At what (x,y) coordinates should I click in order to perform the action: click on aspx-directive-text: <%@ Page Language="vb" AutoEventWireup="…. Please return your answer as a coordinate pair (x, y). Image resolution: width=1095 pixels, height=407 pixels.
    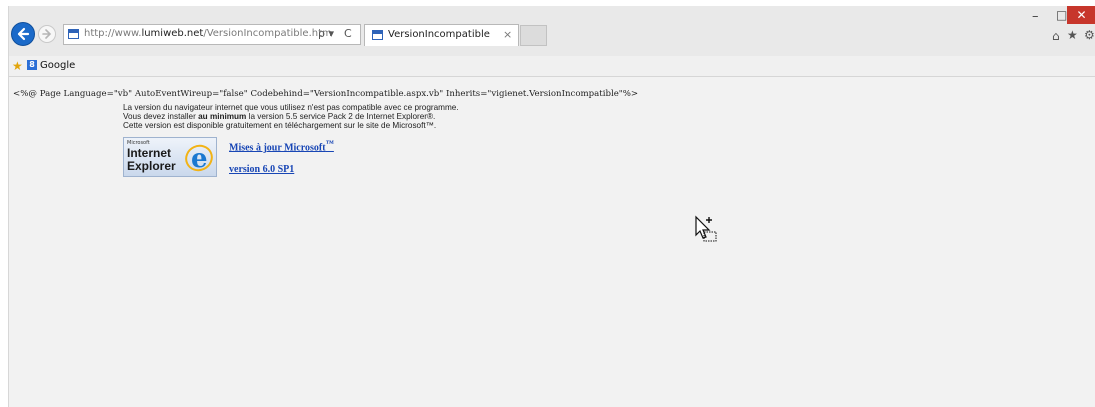
    Looking at the image, I should click on (326, 94).